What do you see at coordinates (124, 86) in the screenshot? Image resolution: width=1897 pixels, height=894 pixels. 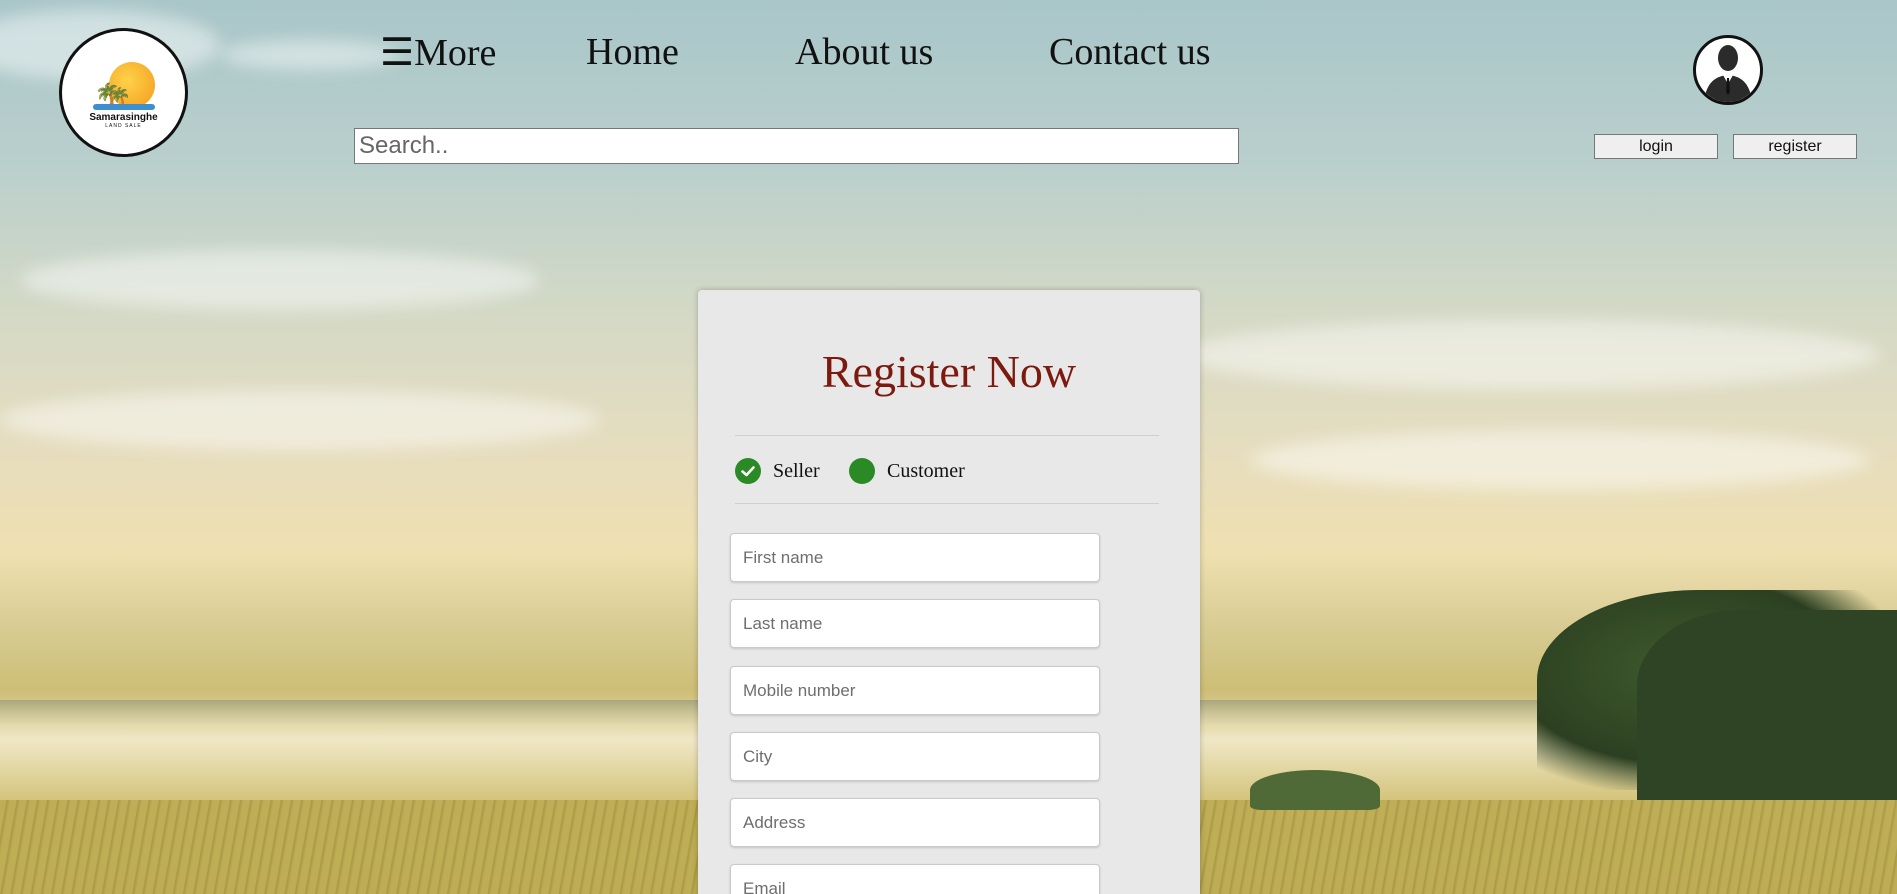 I see `palm-sunset-icon: 🌴 🌴` at bounding box center [124, 86].